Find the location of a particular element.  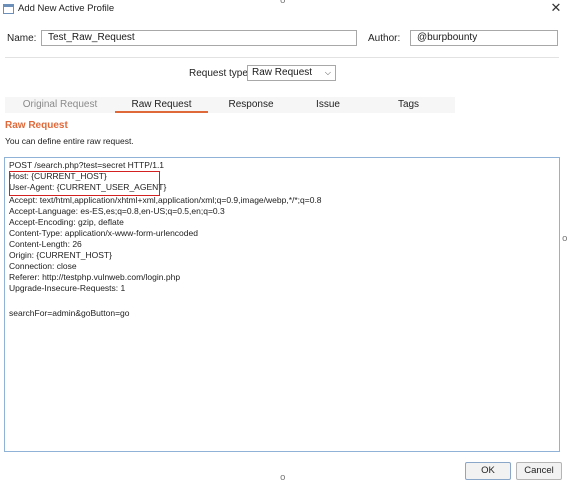

close-icon: ✕ is located at coordinates (556, 9).